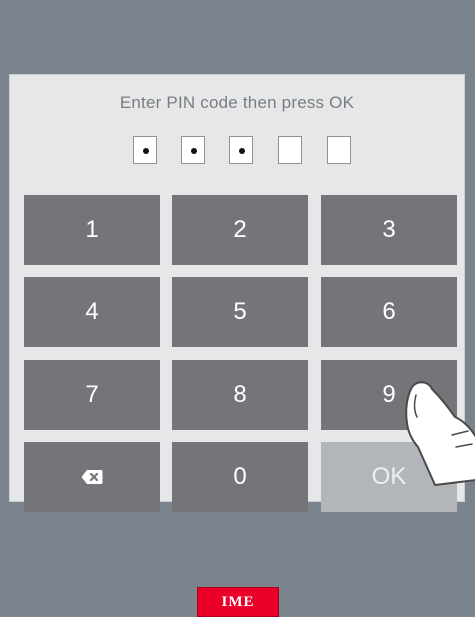 Image resolution: width=475 pixels, height=617 pixels. What do you see at coordinates (92, 395) in the screenshot?
I see `key-7: 7` at bounding box center [92, 395].